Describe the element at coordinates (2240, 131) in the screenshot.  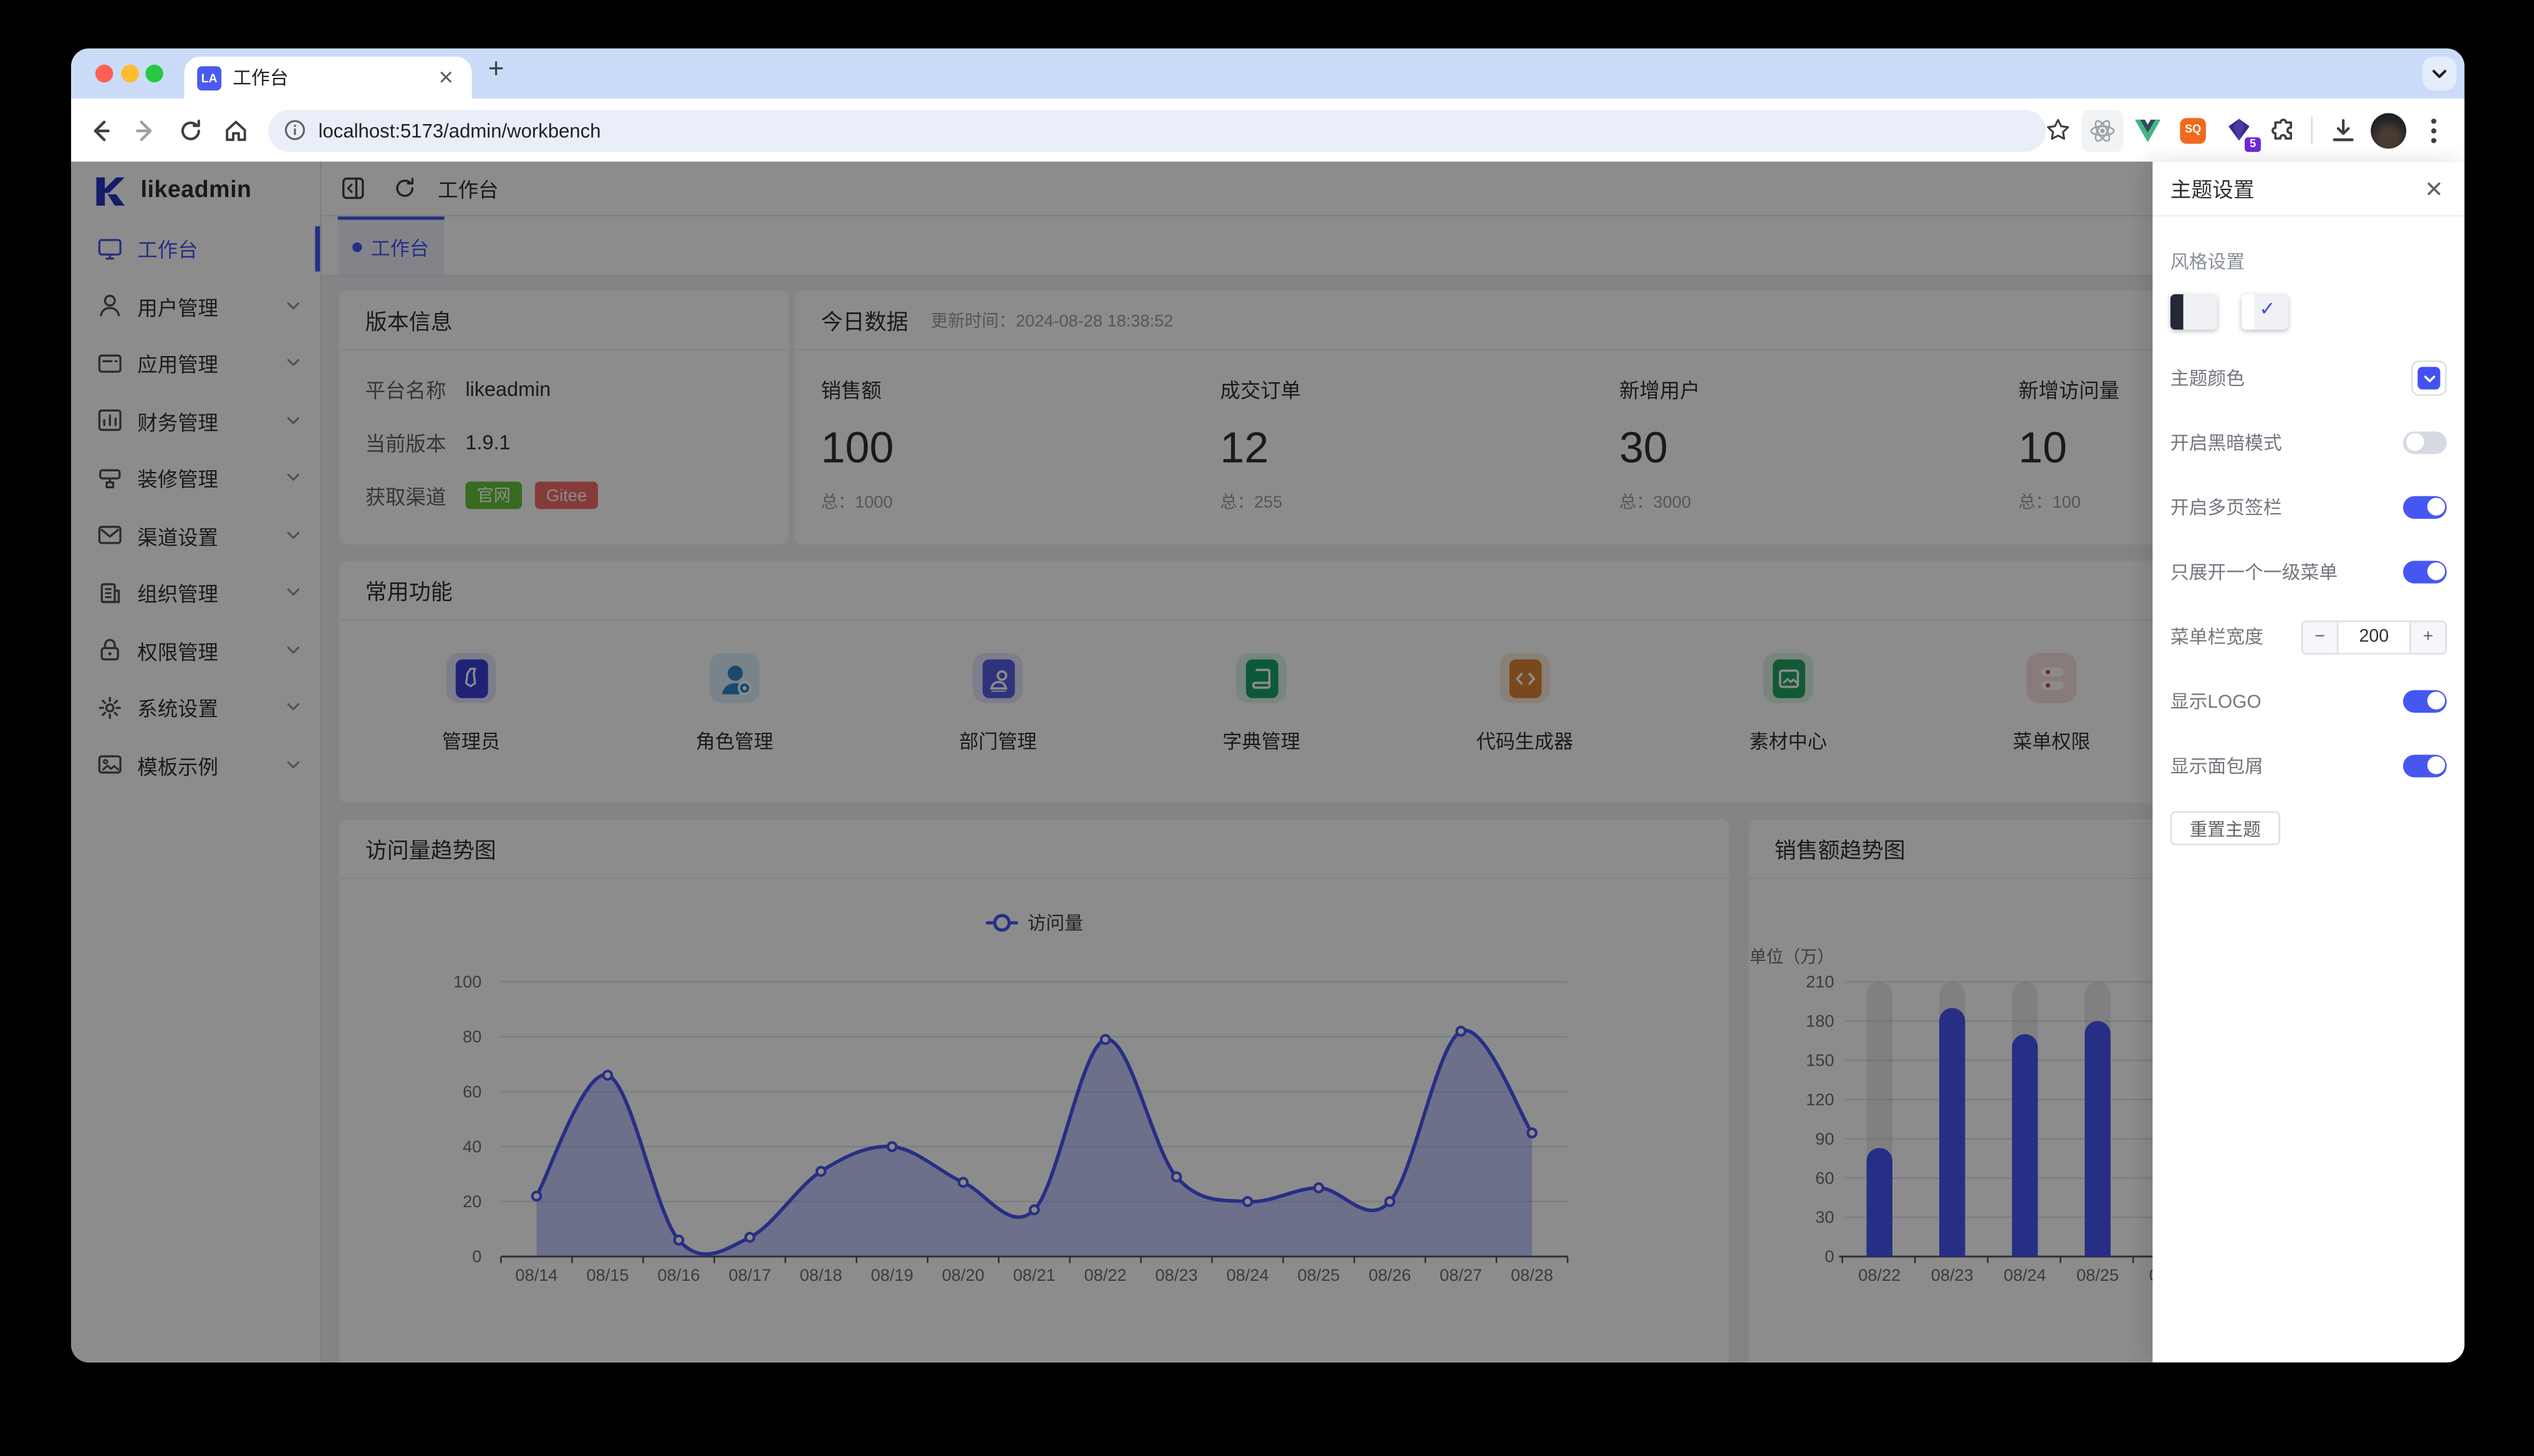
I see `gem-extension-icon: 5` at that location.